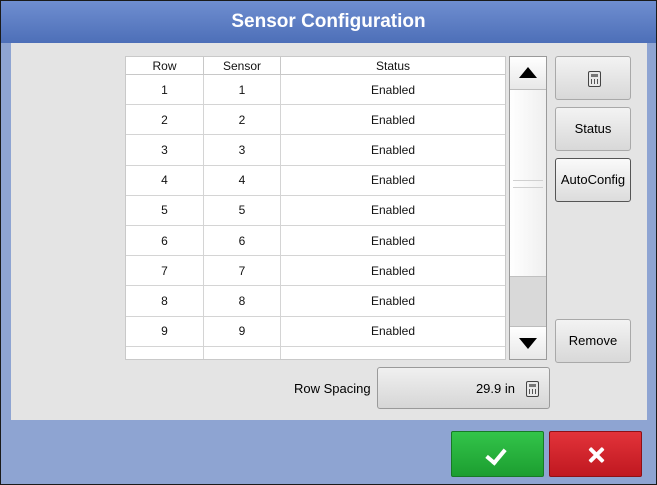 The image size is (657, 485). I want to click on cell-sensor: 7, so click(242, 271).